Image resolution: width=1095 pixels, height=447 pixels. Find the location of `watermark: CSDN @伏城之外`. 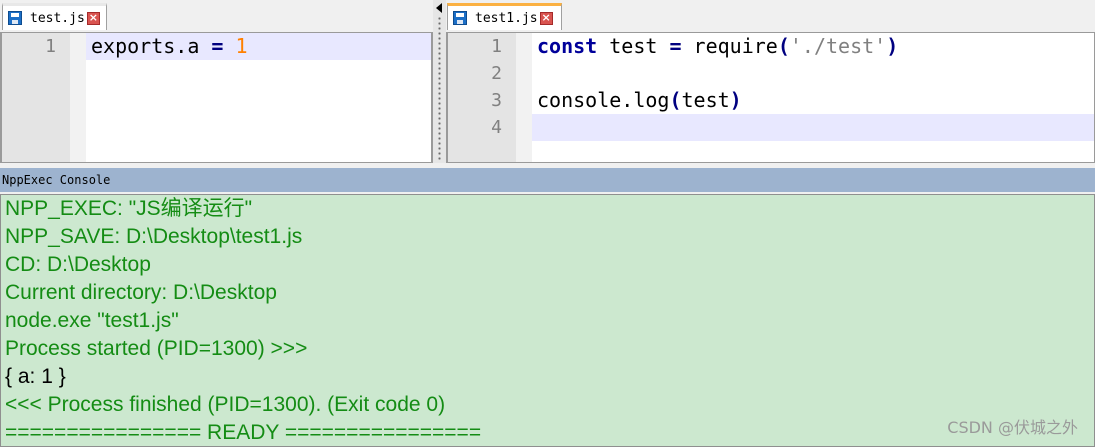

watermark: CSDN @伏城之外 is located at coordinates (1012, 427).